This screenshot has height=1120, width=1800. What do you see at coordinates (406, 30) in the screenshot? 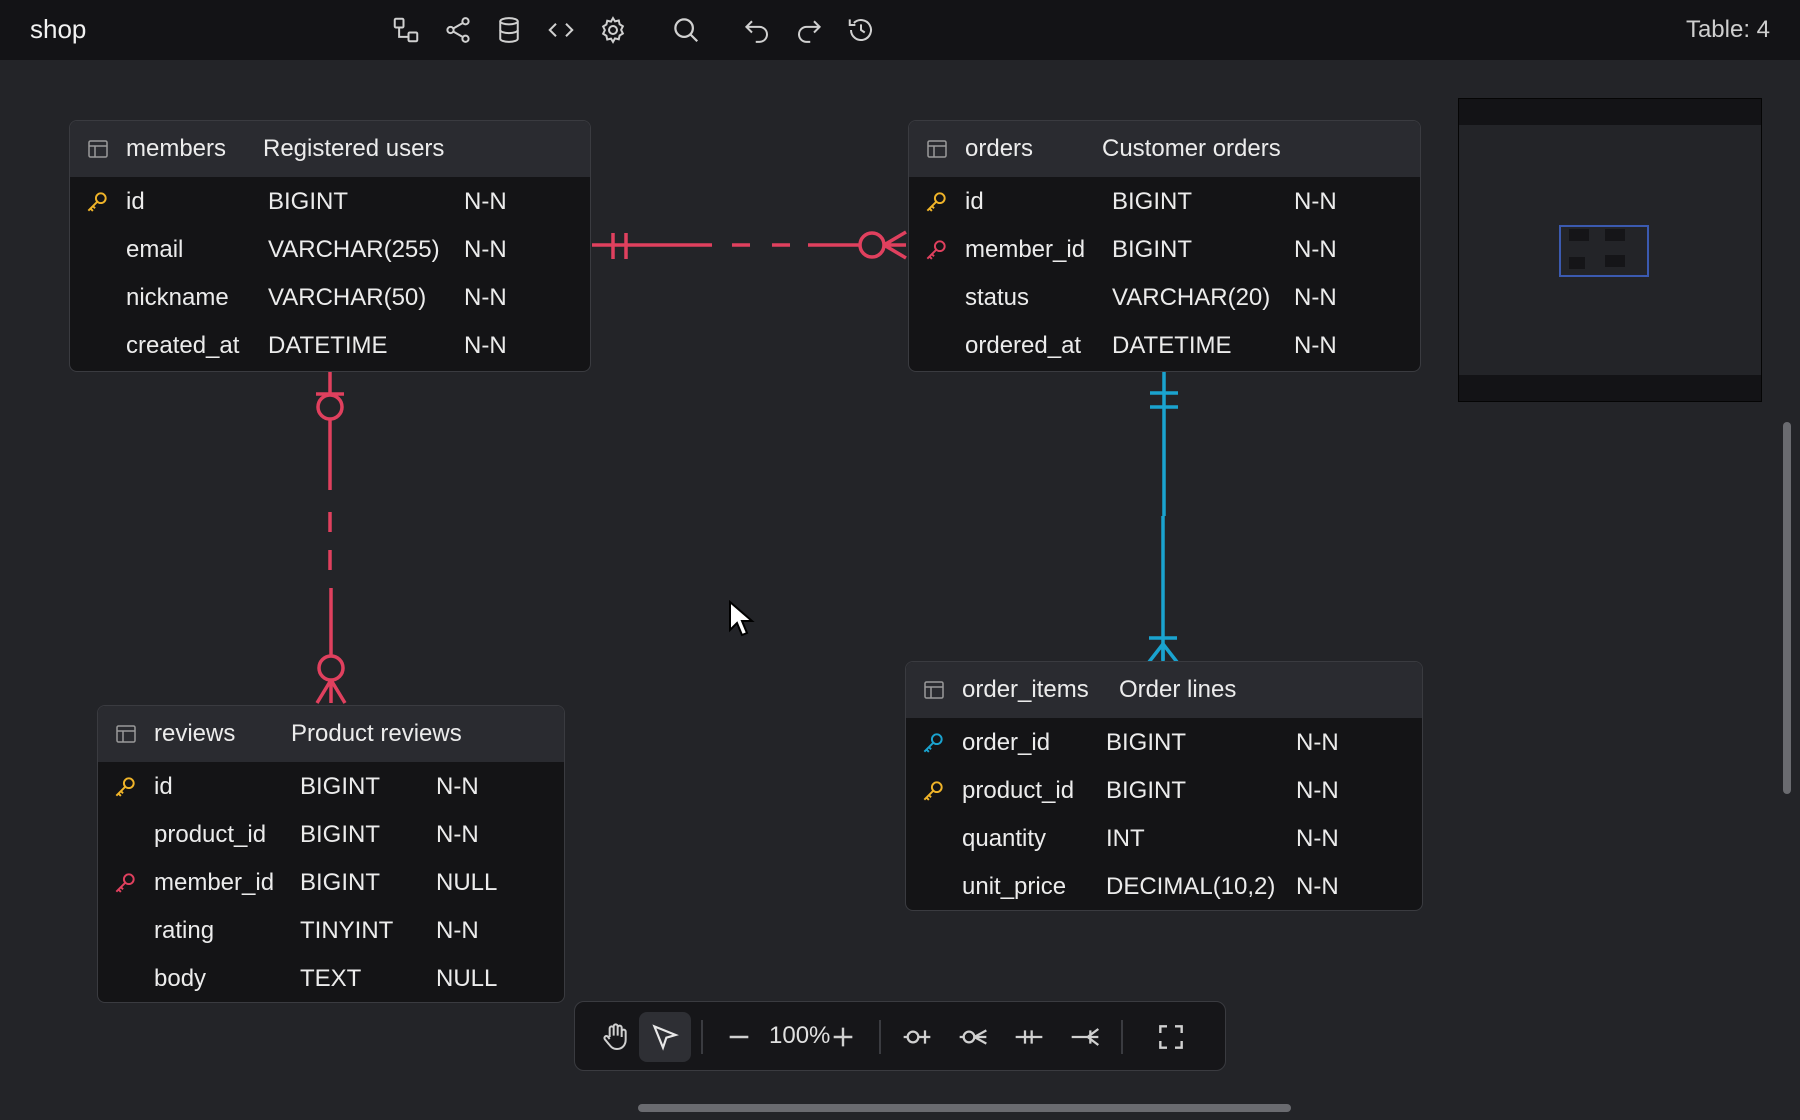
I see `diagram-icon` at bounding box center [406, 30].